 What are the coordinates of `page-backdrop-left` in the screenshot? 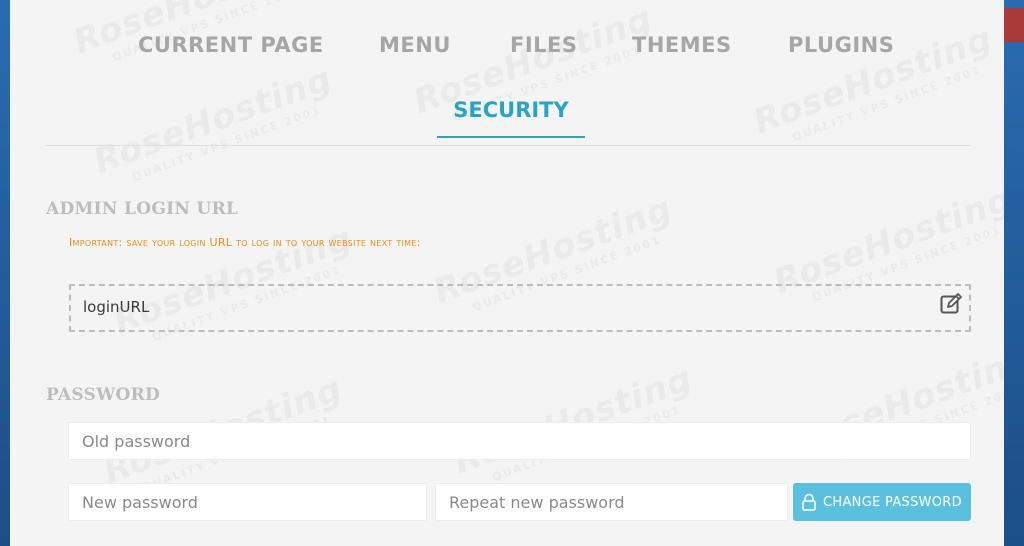 It's located at (5, 273).